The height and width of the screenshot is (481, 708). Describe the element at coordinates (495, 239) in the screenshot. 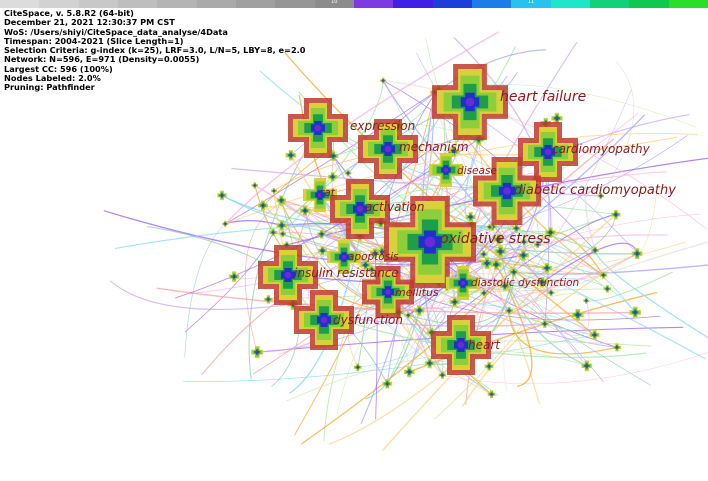

I see `keyword-label: oxidative stress` at that location.